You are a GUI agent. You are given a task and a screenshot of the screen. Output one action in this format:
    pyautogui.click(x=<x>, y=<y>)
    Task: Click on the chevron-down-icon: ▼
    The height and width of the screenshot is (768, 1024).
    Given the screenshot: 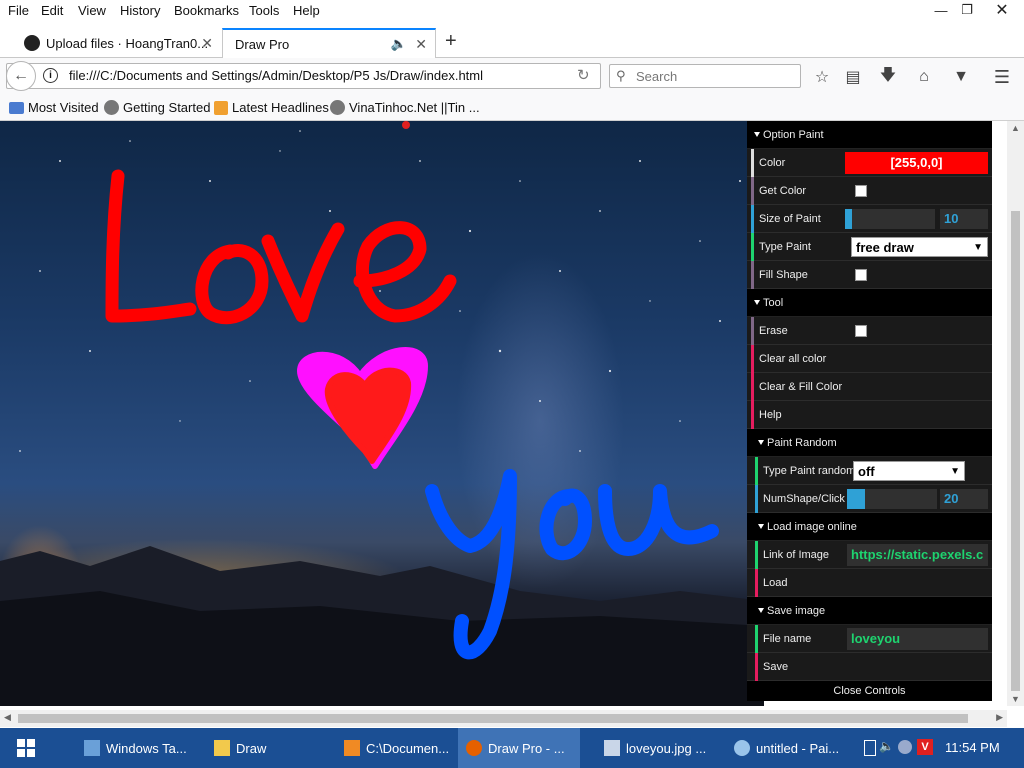 What is the action you would take?
    pyautogui.click(x=978, y=247)
    